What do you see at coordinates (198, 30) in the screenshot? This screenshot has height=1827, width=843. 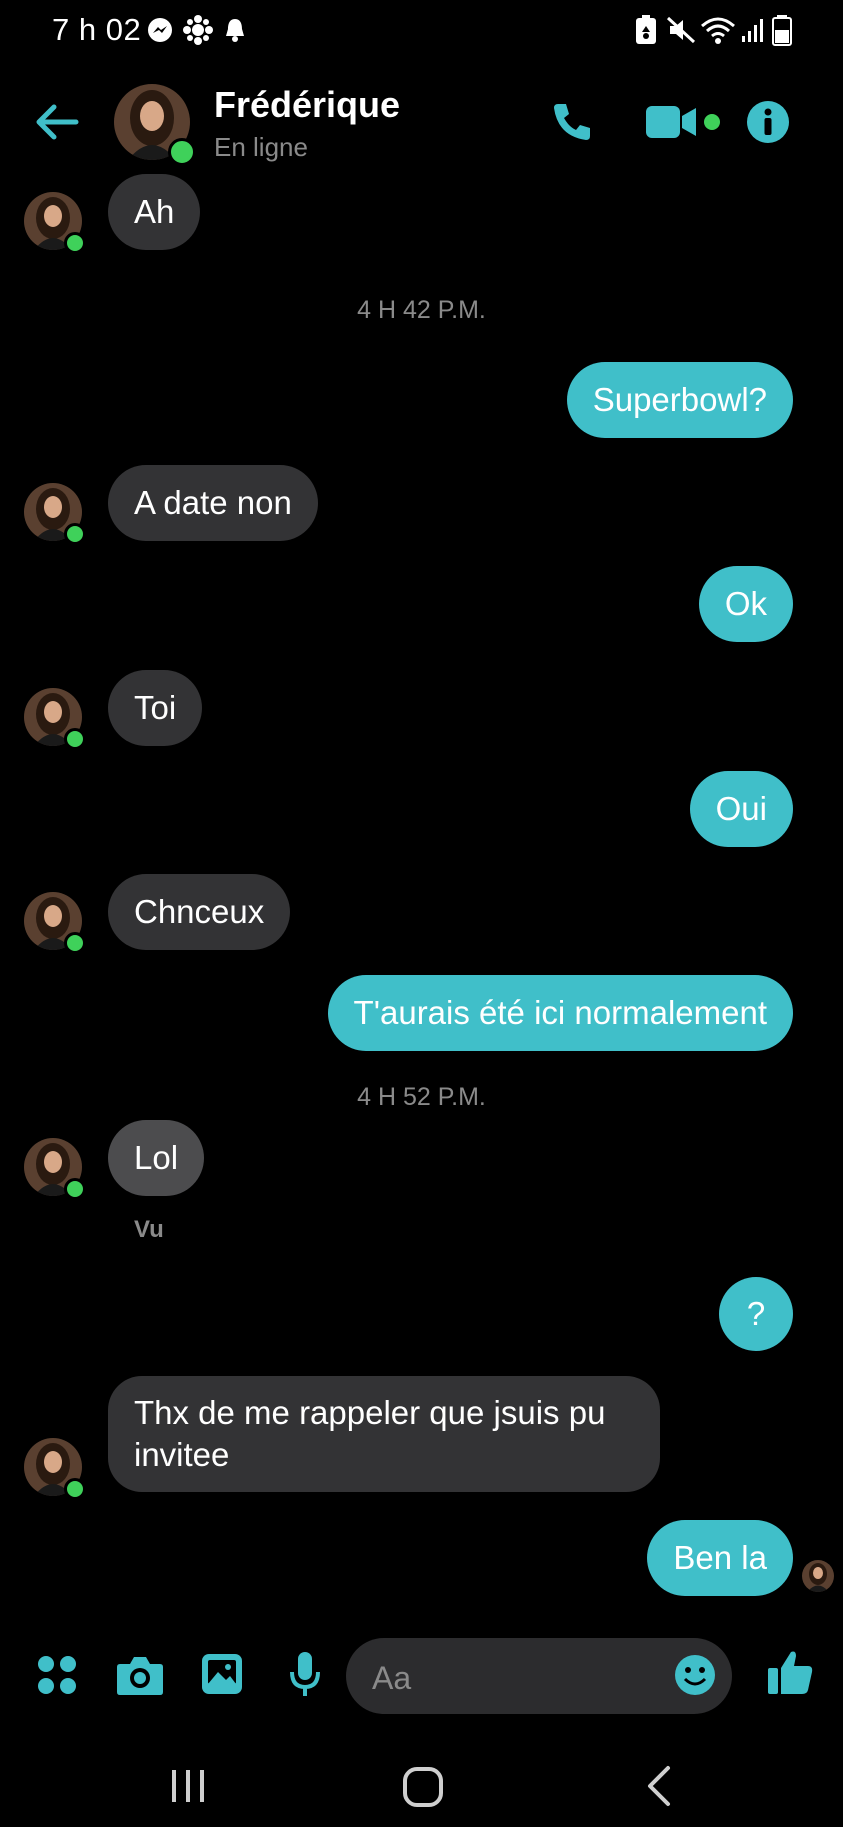 I see `cbc-icon` at bounding box center [198, 30].